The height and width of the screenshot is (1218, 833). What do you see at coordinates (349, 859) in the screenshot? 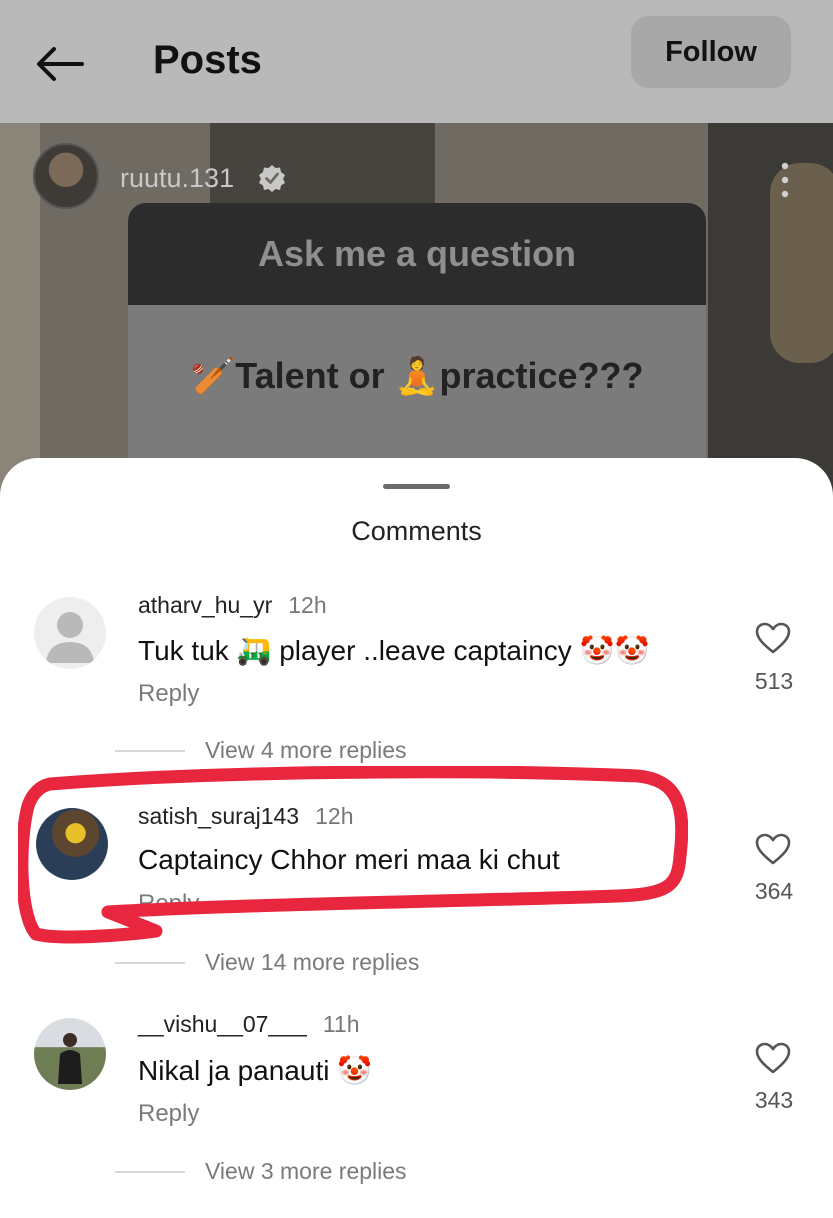
I see `comment-text: Captaincy Chhor meri maa ki chut` at bounding box center [349, 859].